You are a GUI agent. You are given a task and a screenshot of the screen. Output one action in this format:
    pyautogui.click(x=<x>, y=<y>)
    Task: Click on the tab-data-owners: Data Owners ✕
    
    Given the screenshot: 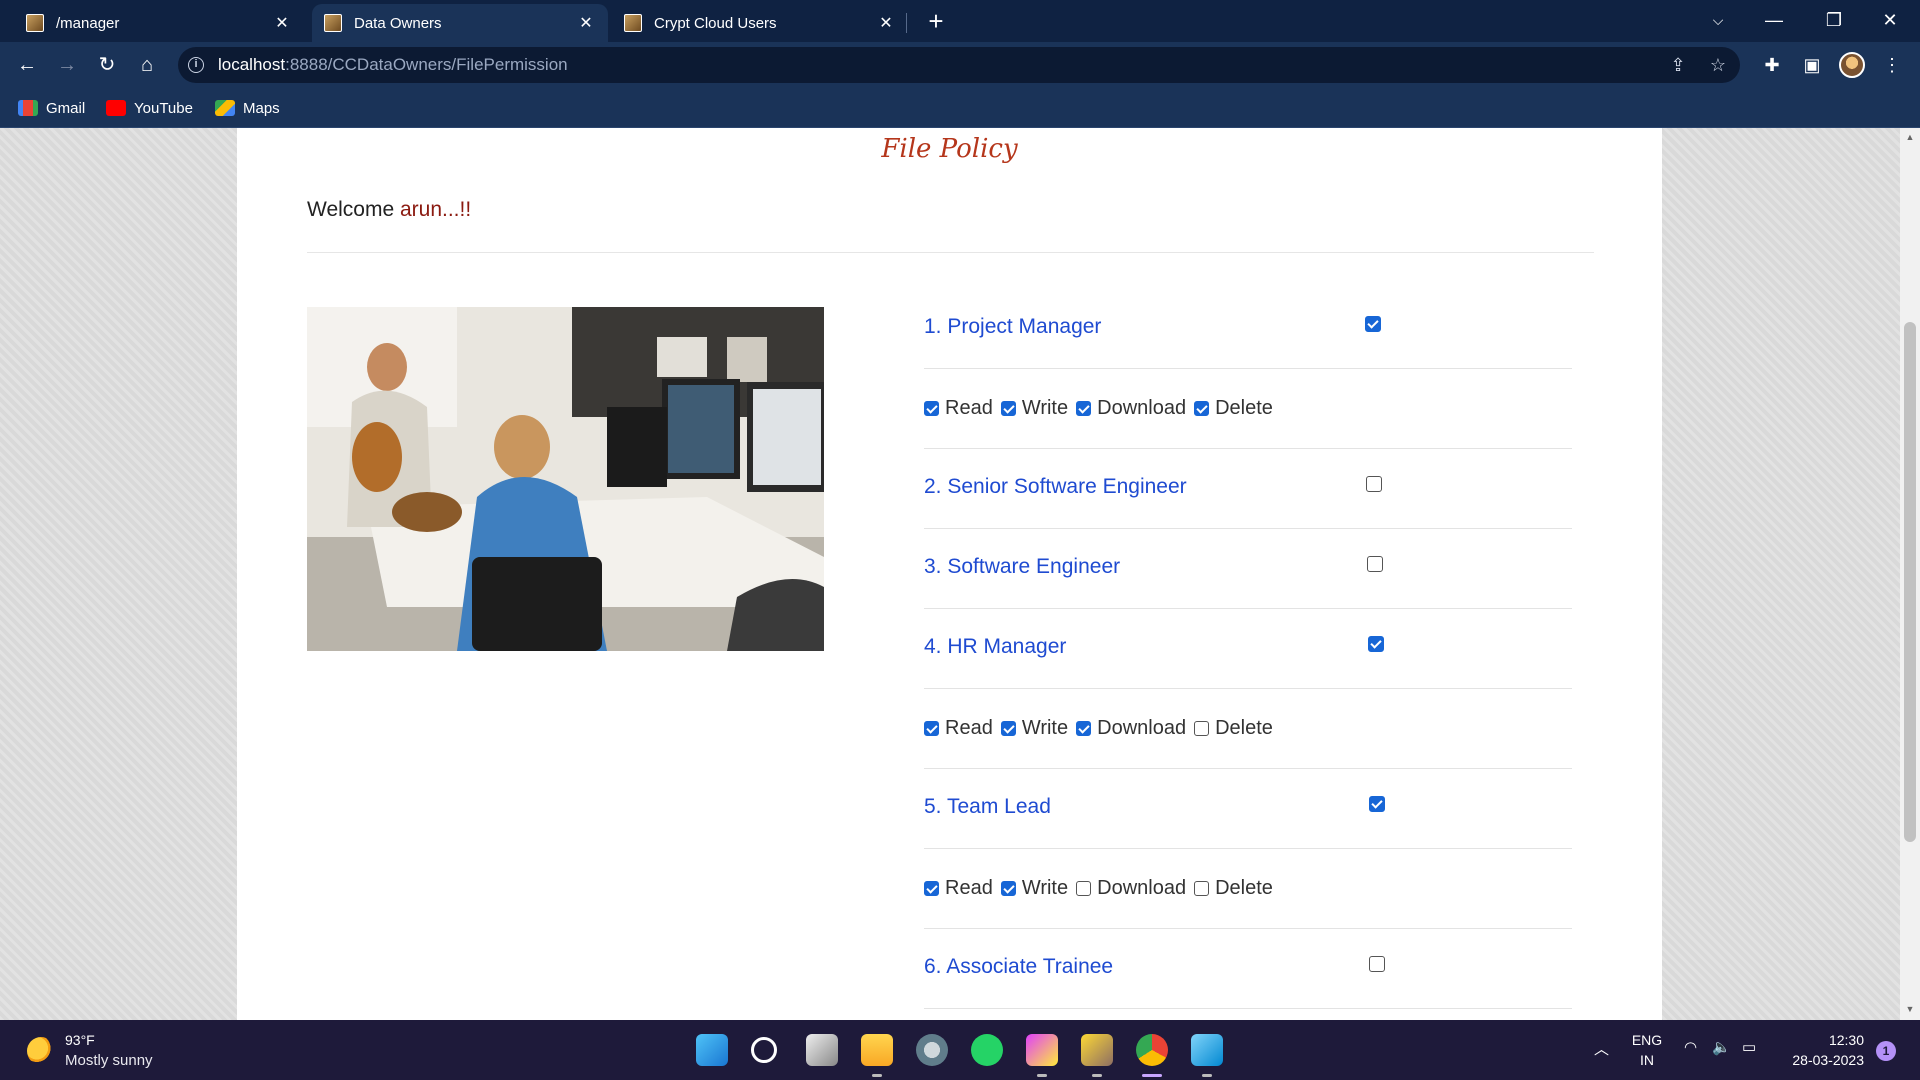 What is the action you would take?
    pyautogui.click(x=460, y=23)
    